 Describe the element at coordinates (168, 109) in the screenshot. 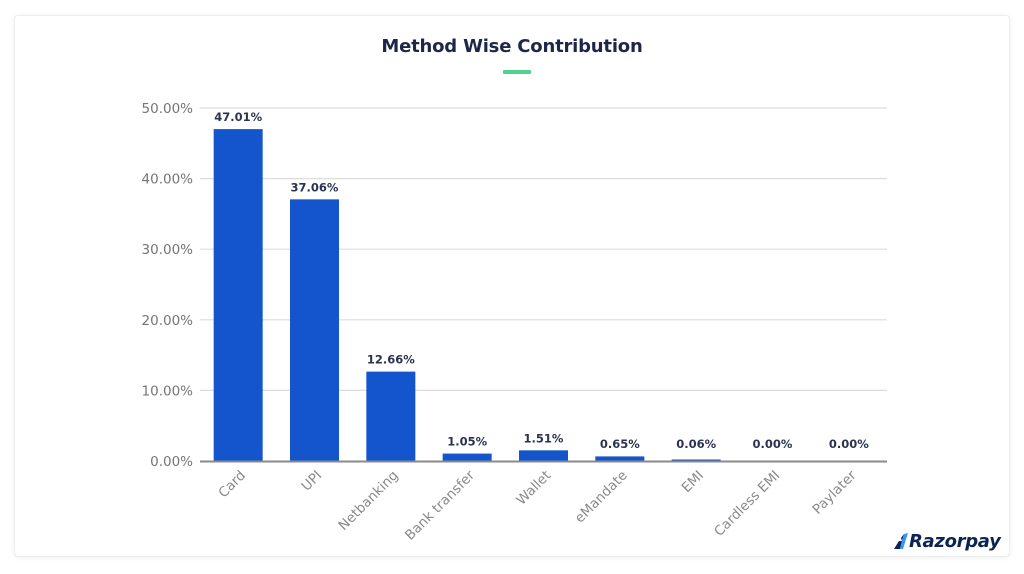

I see `y-tick-label: 50.00%` at that location.